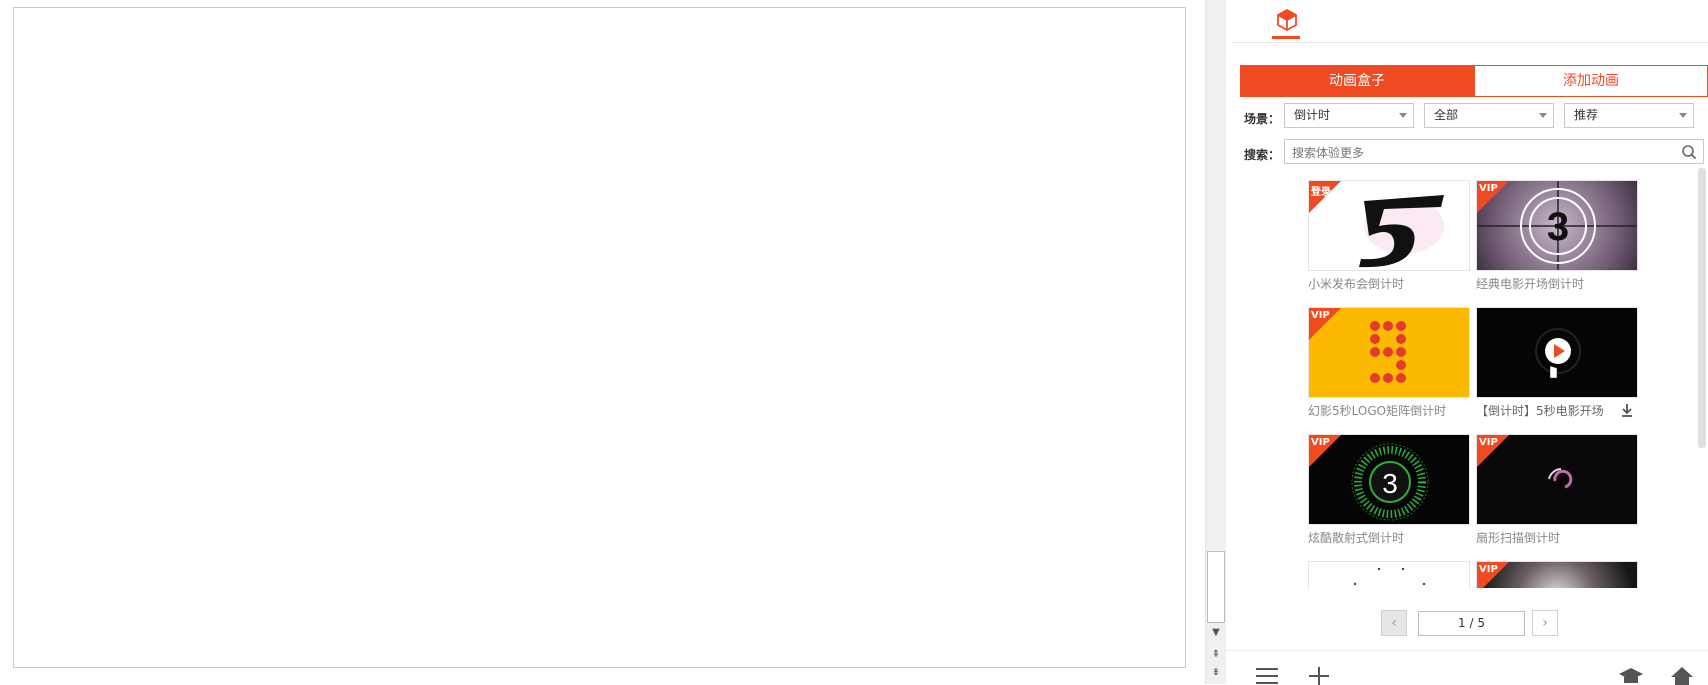 This screenshot has width=1708, height=685. I want to click on type-select-value: 全部, so click(1446, 115).